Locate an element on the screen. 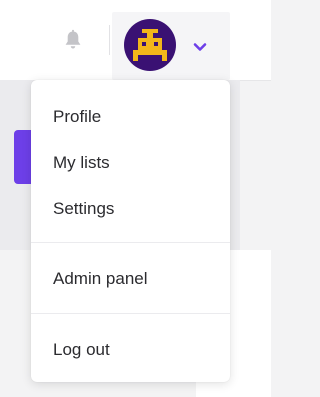  menu-item-label: My lists is located at coordinates (81, 162).